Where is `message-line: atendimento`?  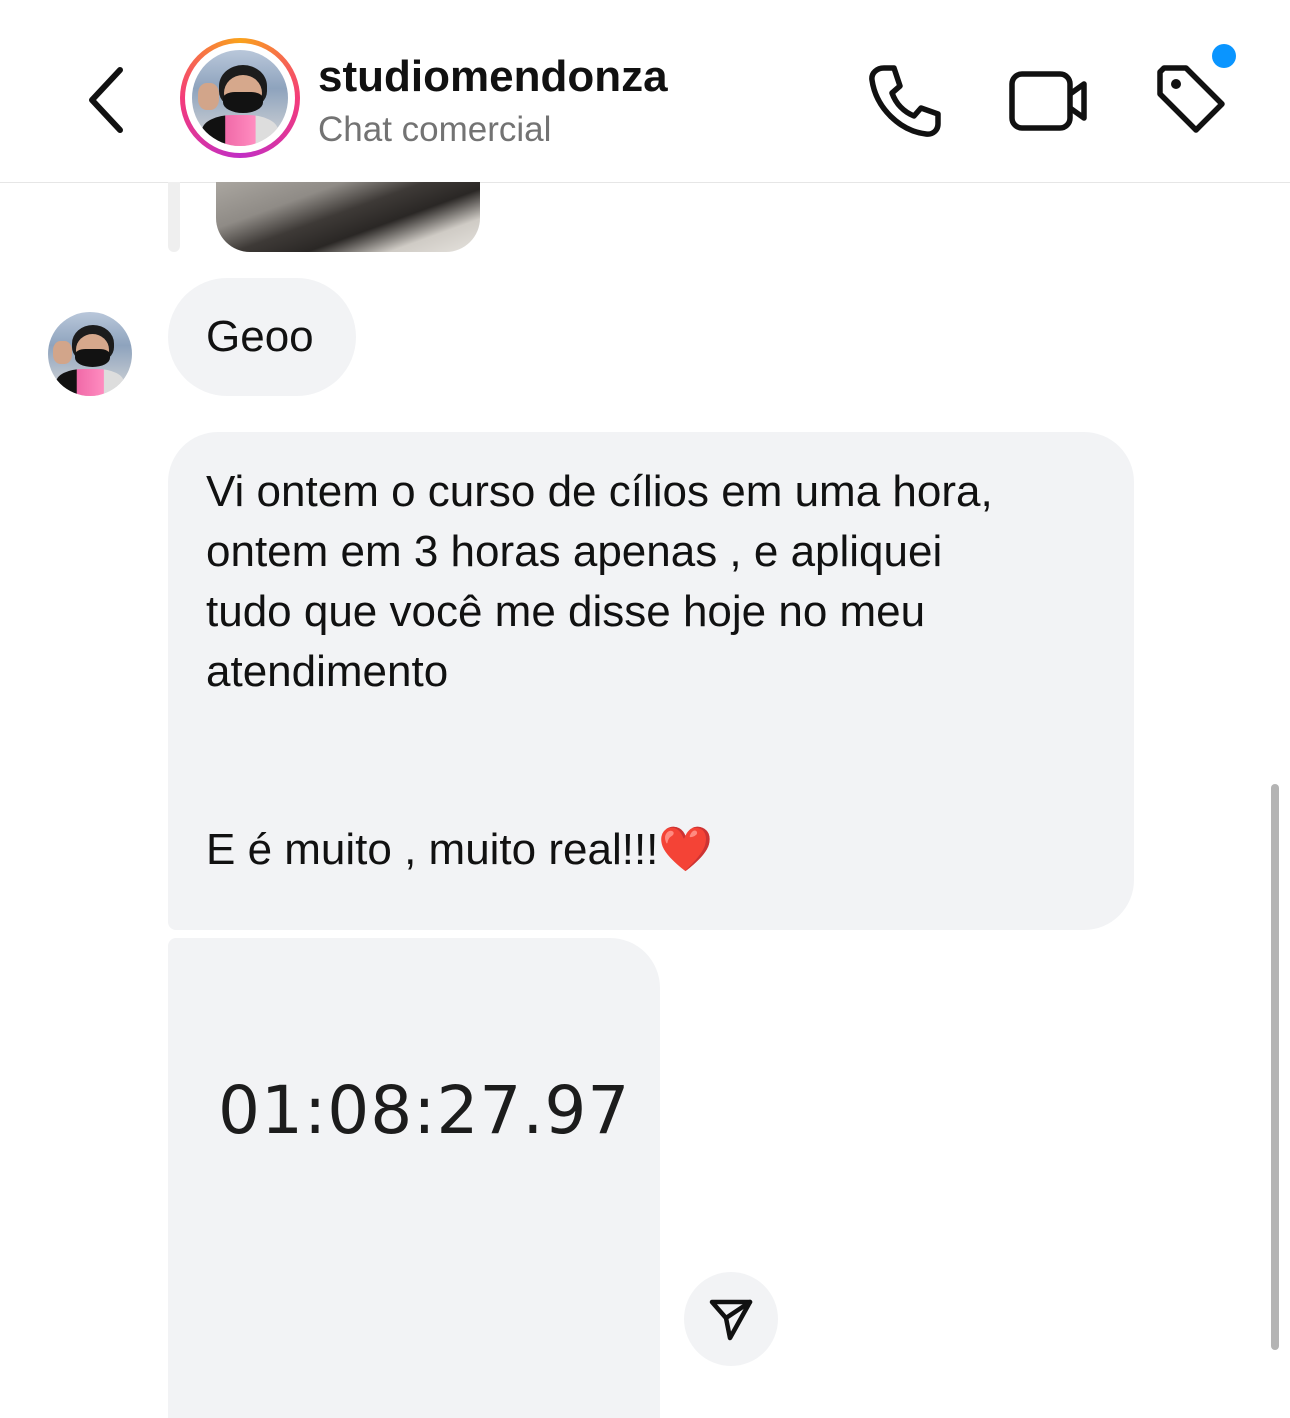
message-line: atendimento is located at coordinates (327, 671).